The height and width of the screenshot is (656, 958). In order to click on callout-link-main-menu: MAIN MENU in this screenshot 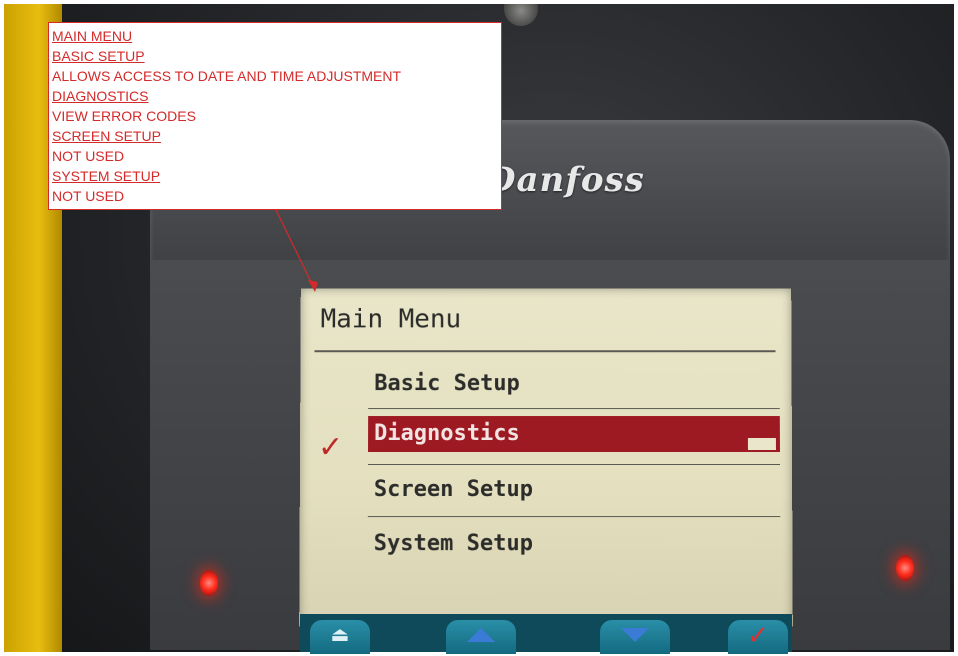, I will do `click(275, 36)`.